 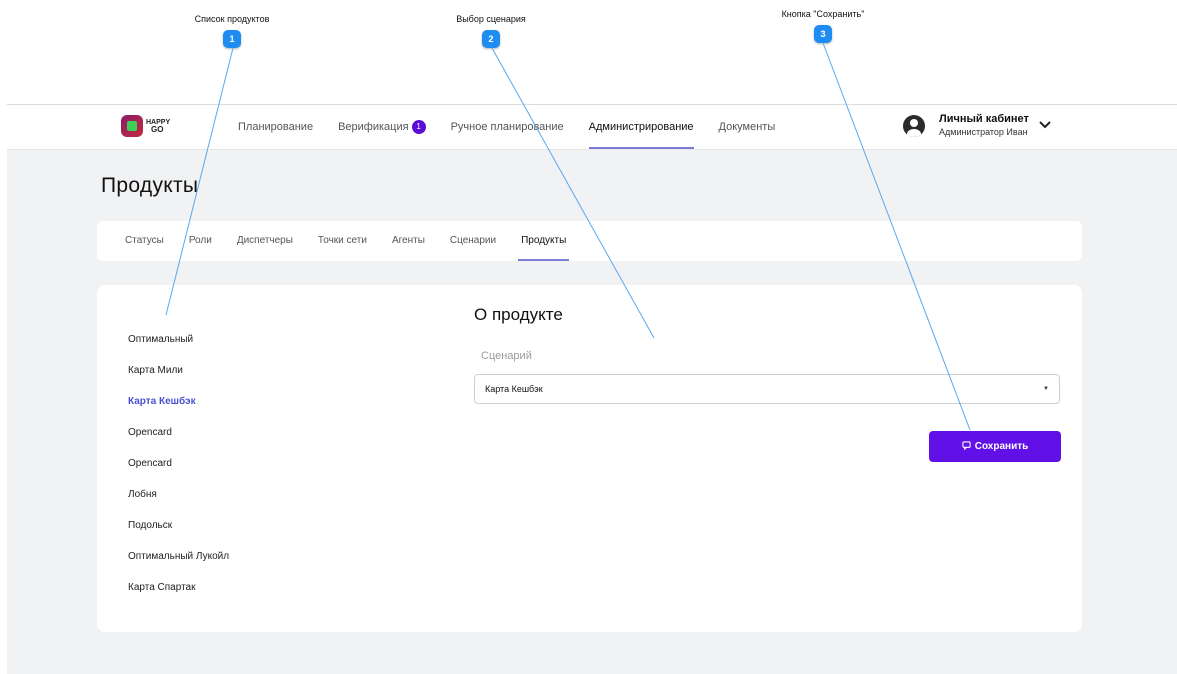 I want to click on callout-title: Список продуктов, so click(x=232, y=19).